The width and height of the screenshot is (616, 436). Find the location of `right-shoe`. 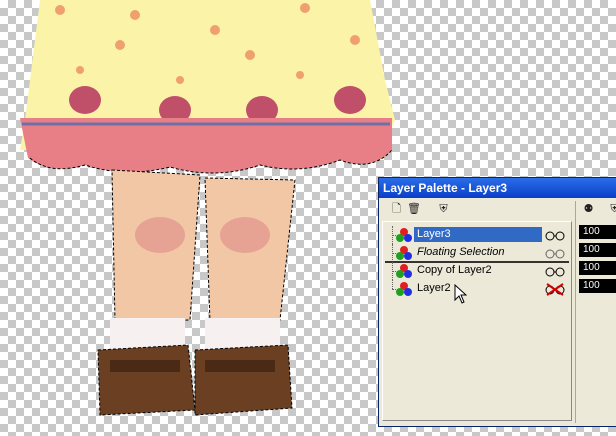

right-shoe is located at coordinates (243, 380).